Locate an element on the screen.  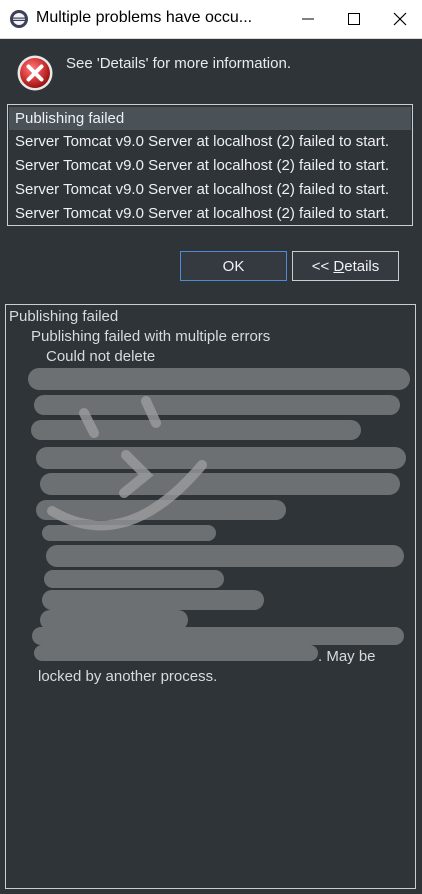
ok-button-label: OK is located at coordinates (233, 266).